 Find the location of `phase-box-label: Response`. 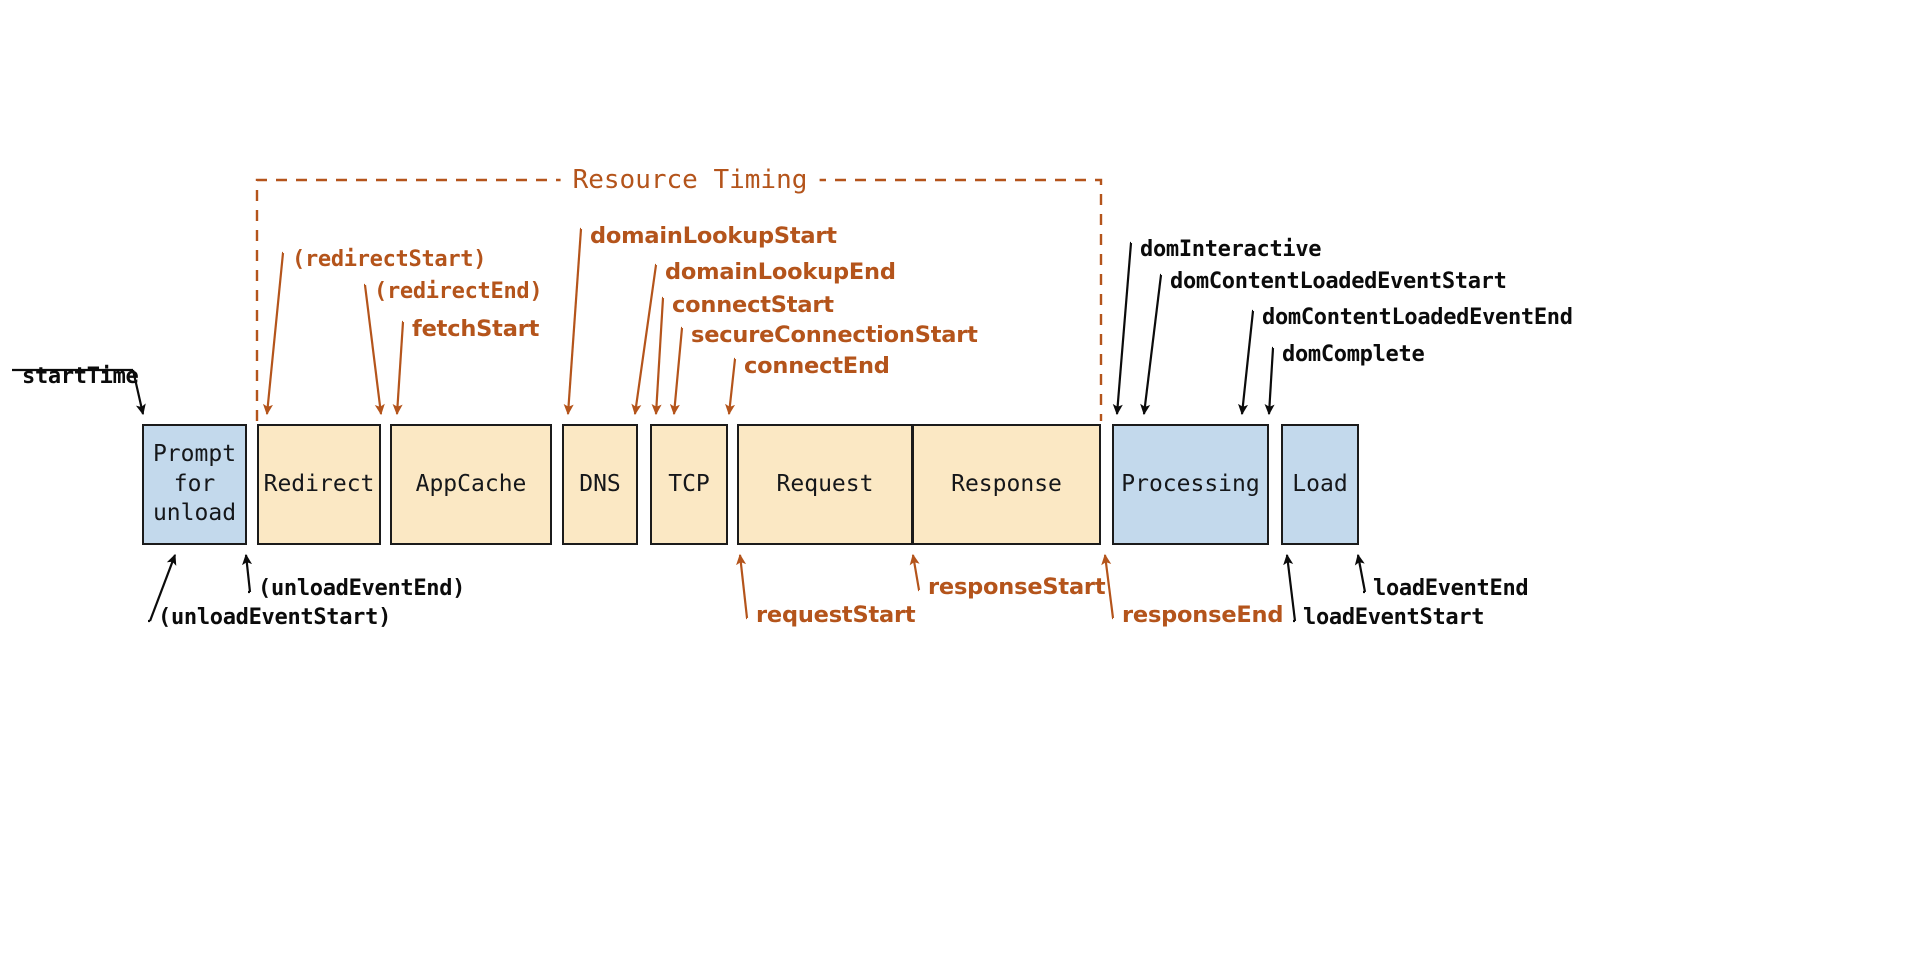

phase-box-label: Response is located at coordinates (1006, 483).